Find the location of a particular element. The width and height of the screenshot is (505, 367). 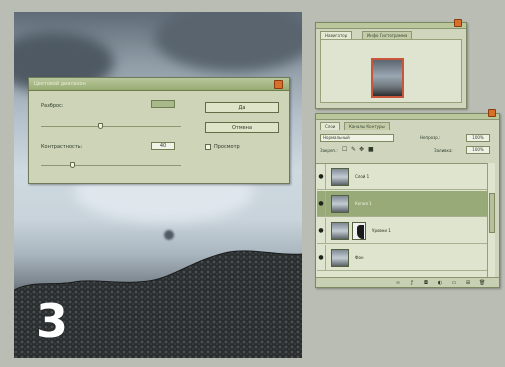

lock-all-icon: ■ is located at coordinates (371, 149).